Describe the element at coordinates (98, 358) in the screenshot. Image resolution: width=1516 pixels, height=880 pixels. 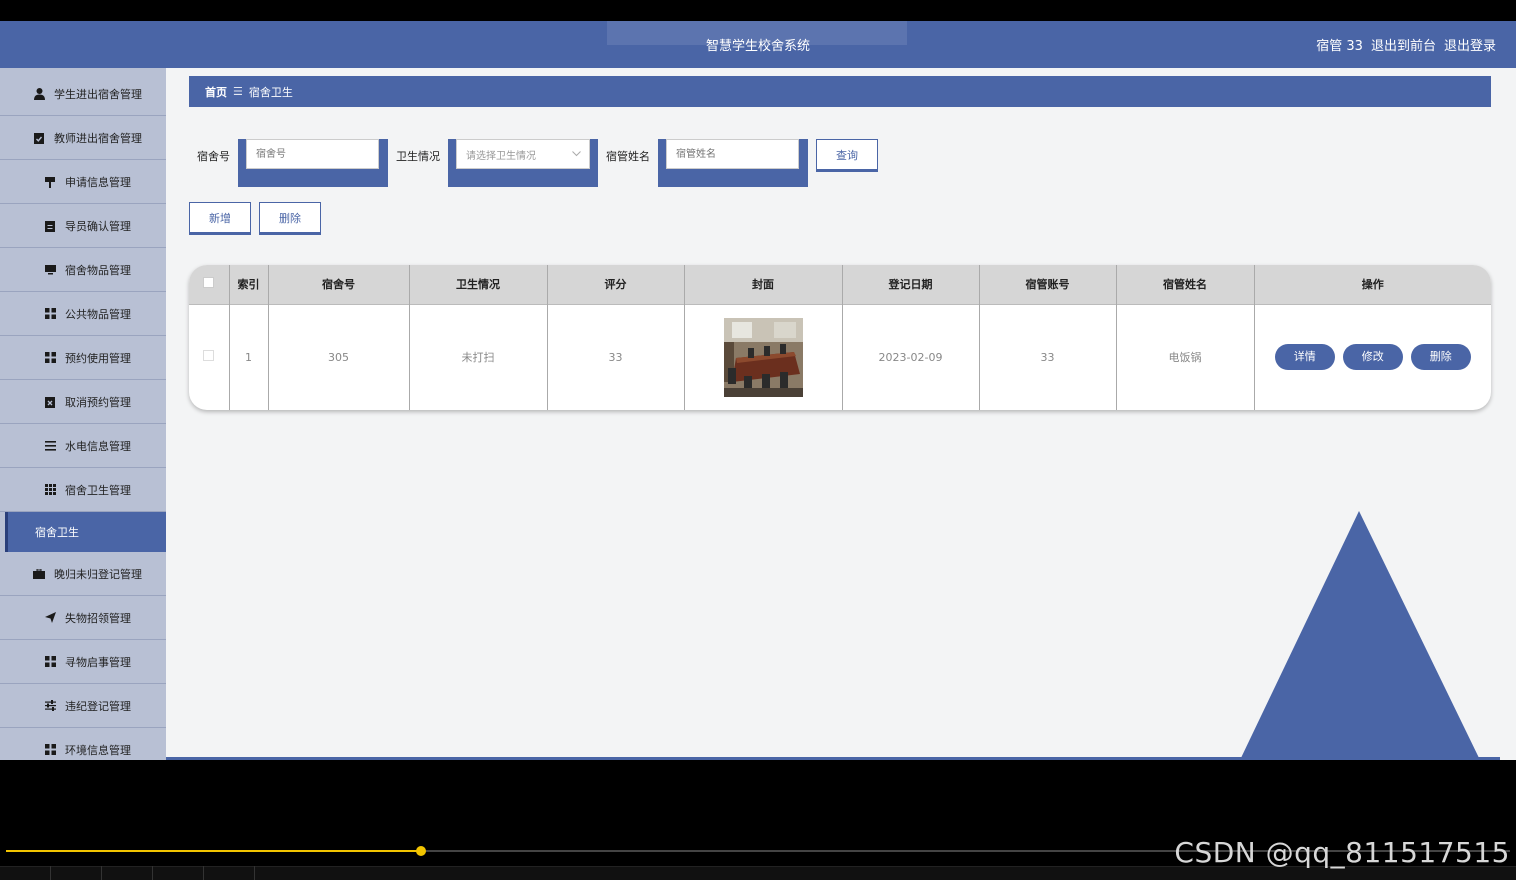
I see `sidebar-item-label: 预约使用管理` at that location.